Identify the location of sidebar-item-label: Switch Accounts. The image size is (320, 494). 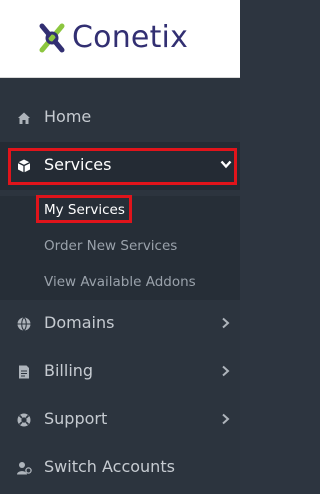
(109, 466).